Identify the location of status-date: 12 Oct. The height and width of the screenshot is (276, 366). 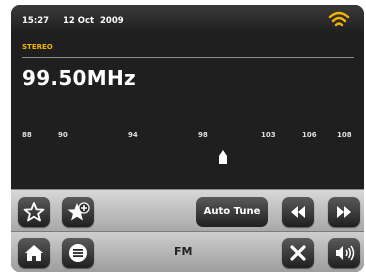
(79, 21).